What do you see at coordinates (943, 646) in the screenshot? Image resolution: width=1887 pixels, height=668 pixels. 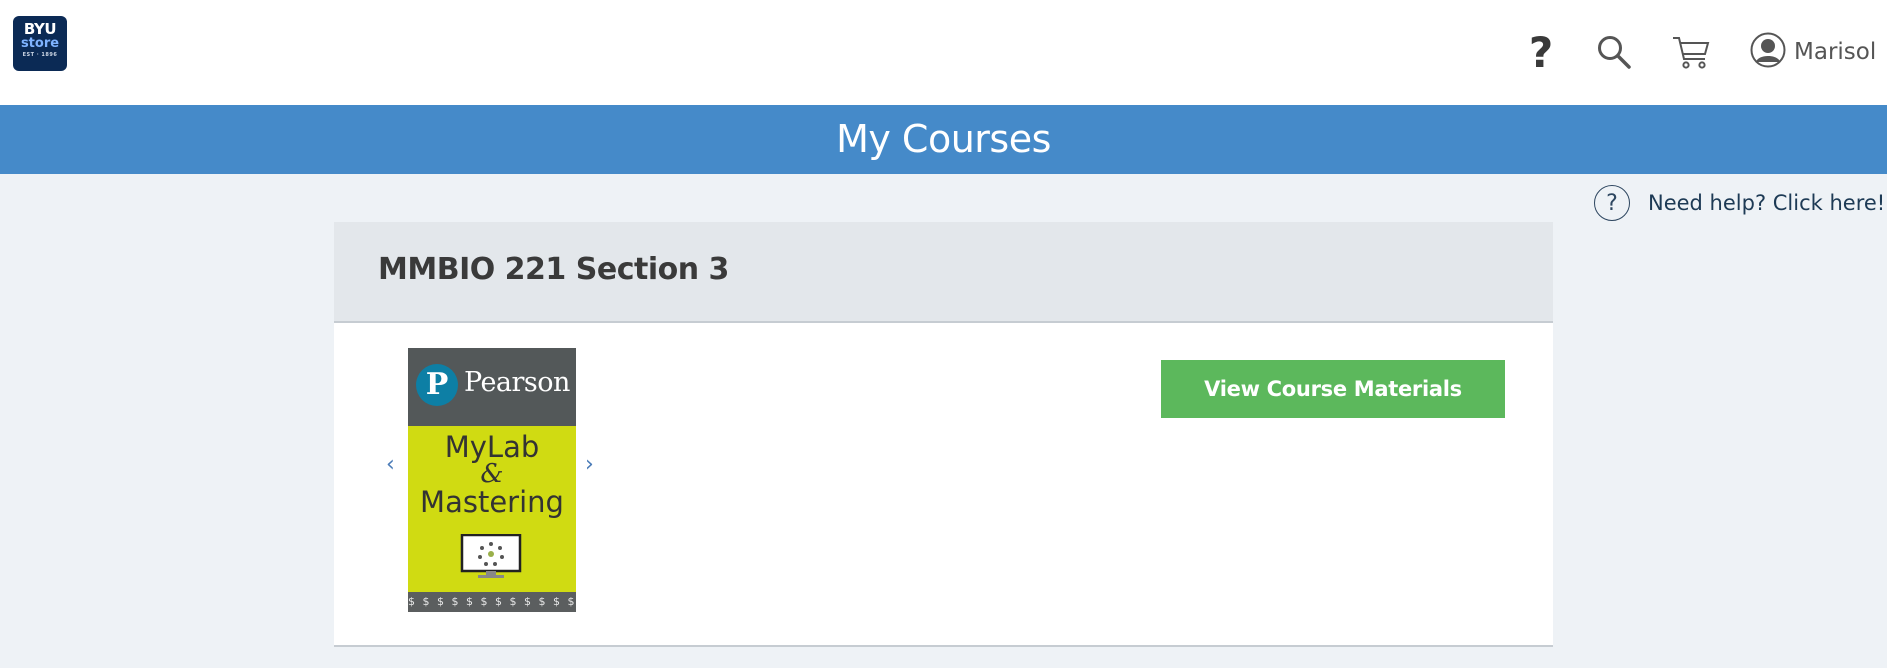 I see `card-divider` at bounding box center [943, 646].